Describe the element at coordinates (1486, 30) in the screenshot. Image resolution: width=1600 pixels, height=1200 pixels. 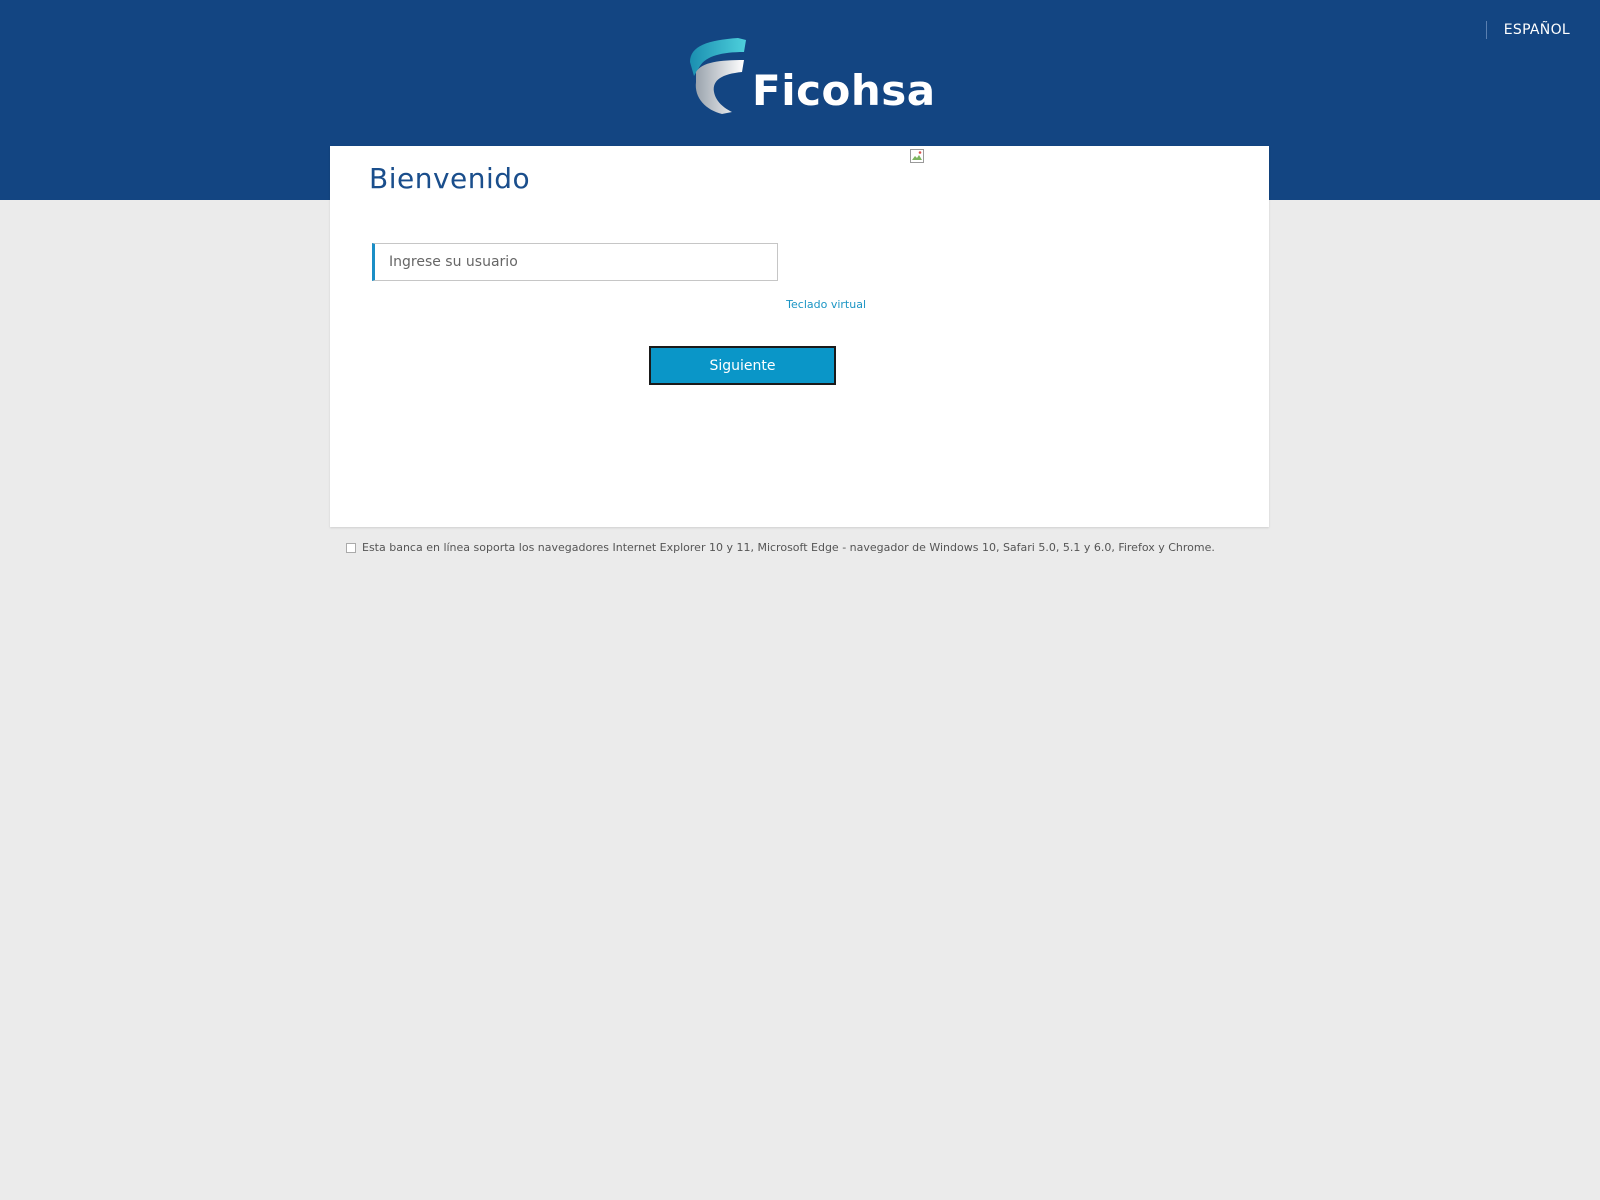
I see `language-divider` at that location.